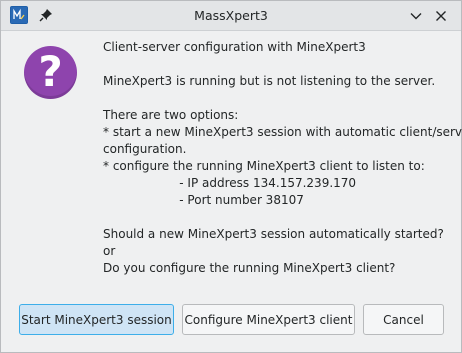  What do you see at coordinates (96, 319) in the screenshot?
I see `start-session-button: Start MineXpert3 session` at bounding box center [96, 319].